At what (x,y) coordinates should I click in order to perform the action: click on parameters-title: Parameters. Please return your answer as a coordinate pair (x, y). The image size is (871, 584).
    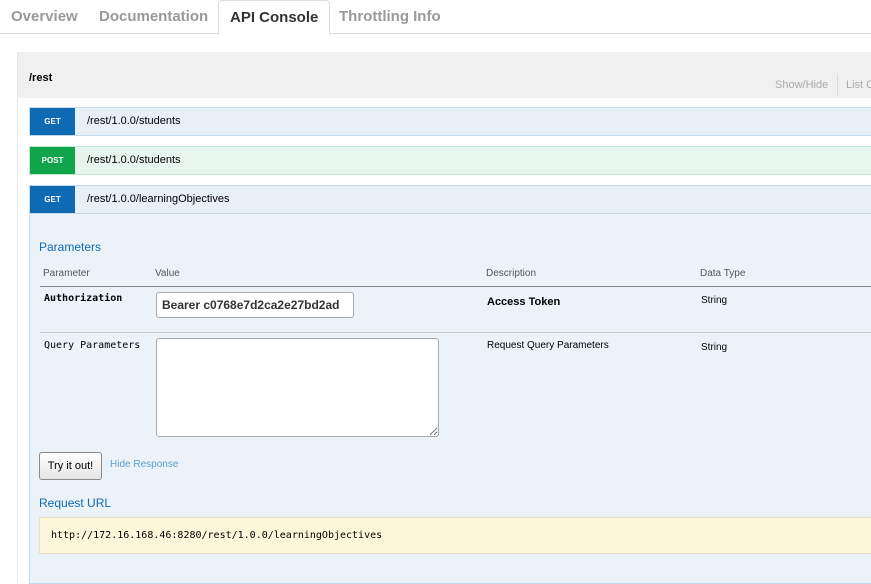
    Looking at the image, I should click on (70, 247).